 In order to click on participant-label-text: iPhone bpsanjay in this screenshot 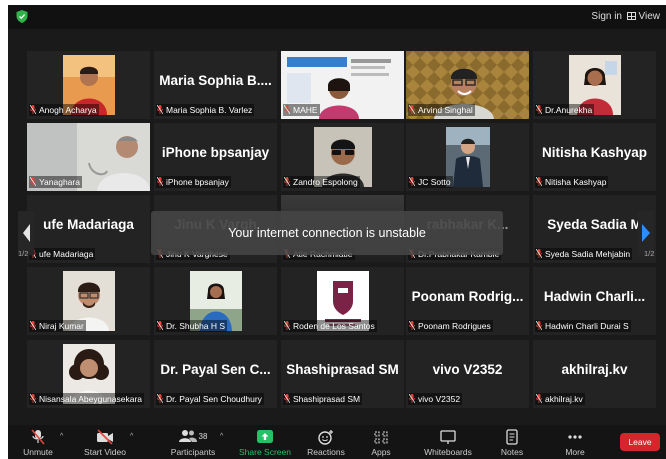, I will do `click(197, 182)`.